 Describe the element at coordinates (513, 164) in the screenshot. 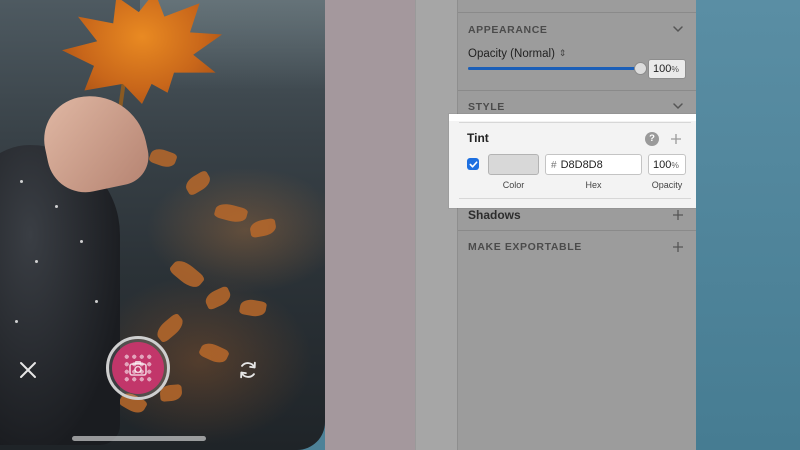

I see `tint-color-swatch` at that location.